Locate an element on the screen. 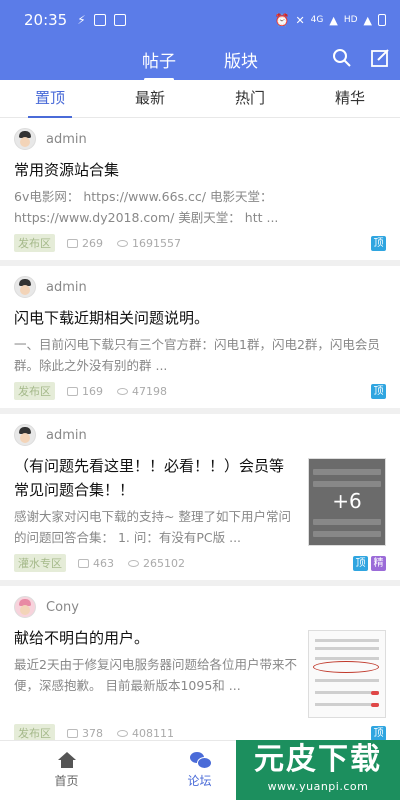 This screenshot has height=800, width=400. view-count: 47198 is located at coordinates (149, 391).